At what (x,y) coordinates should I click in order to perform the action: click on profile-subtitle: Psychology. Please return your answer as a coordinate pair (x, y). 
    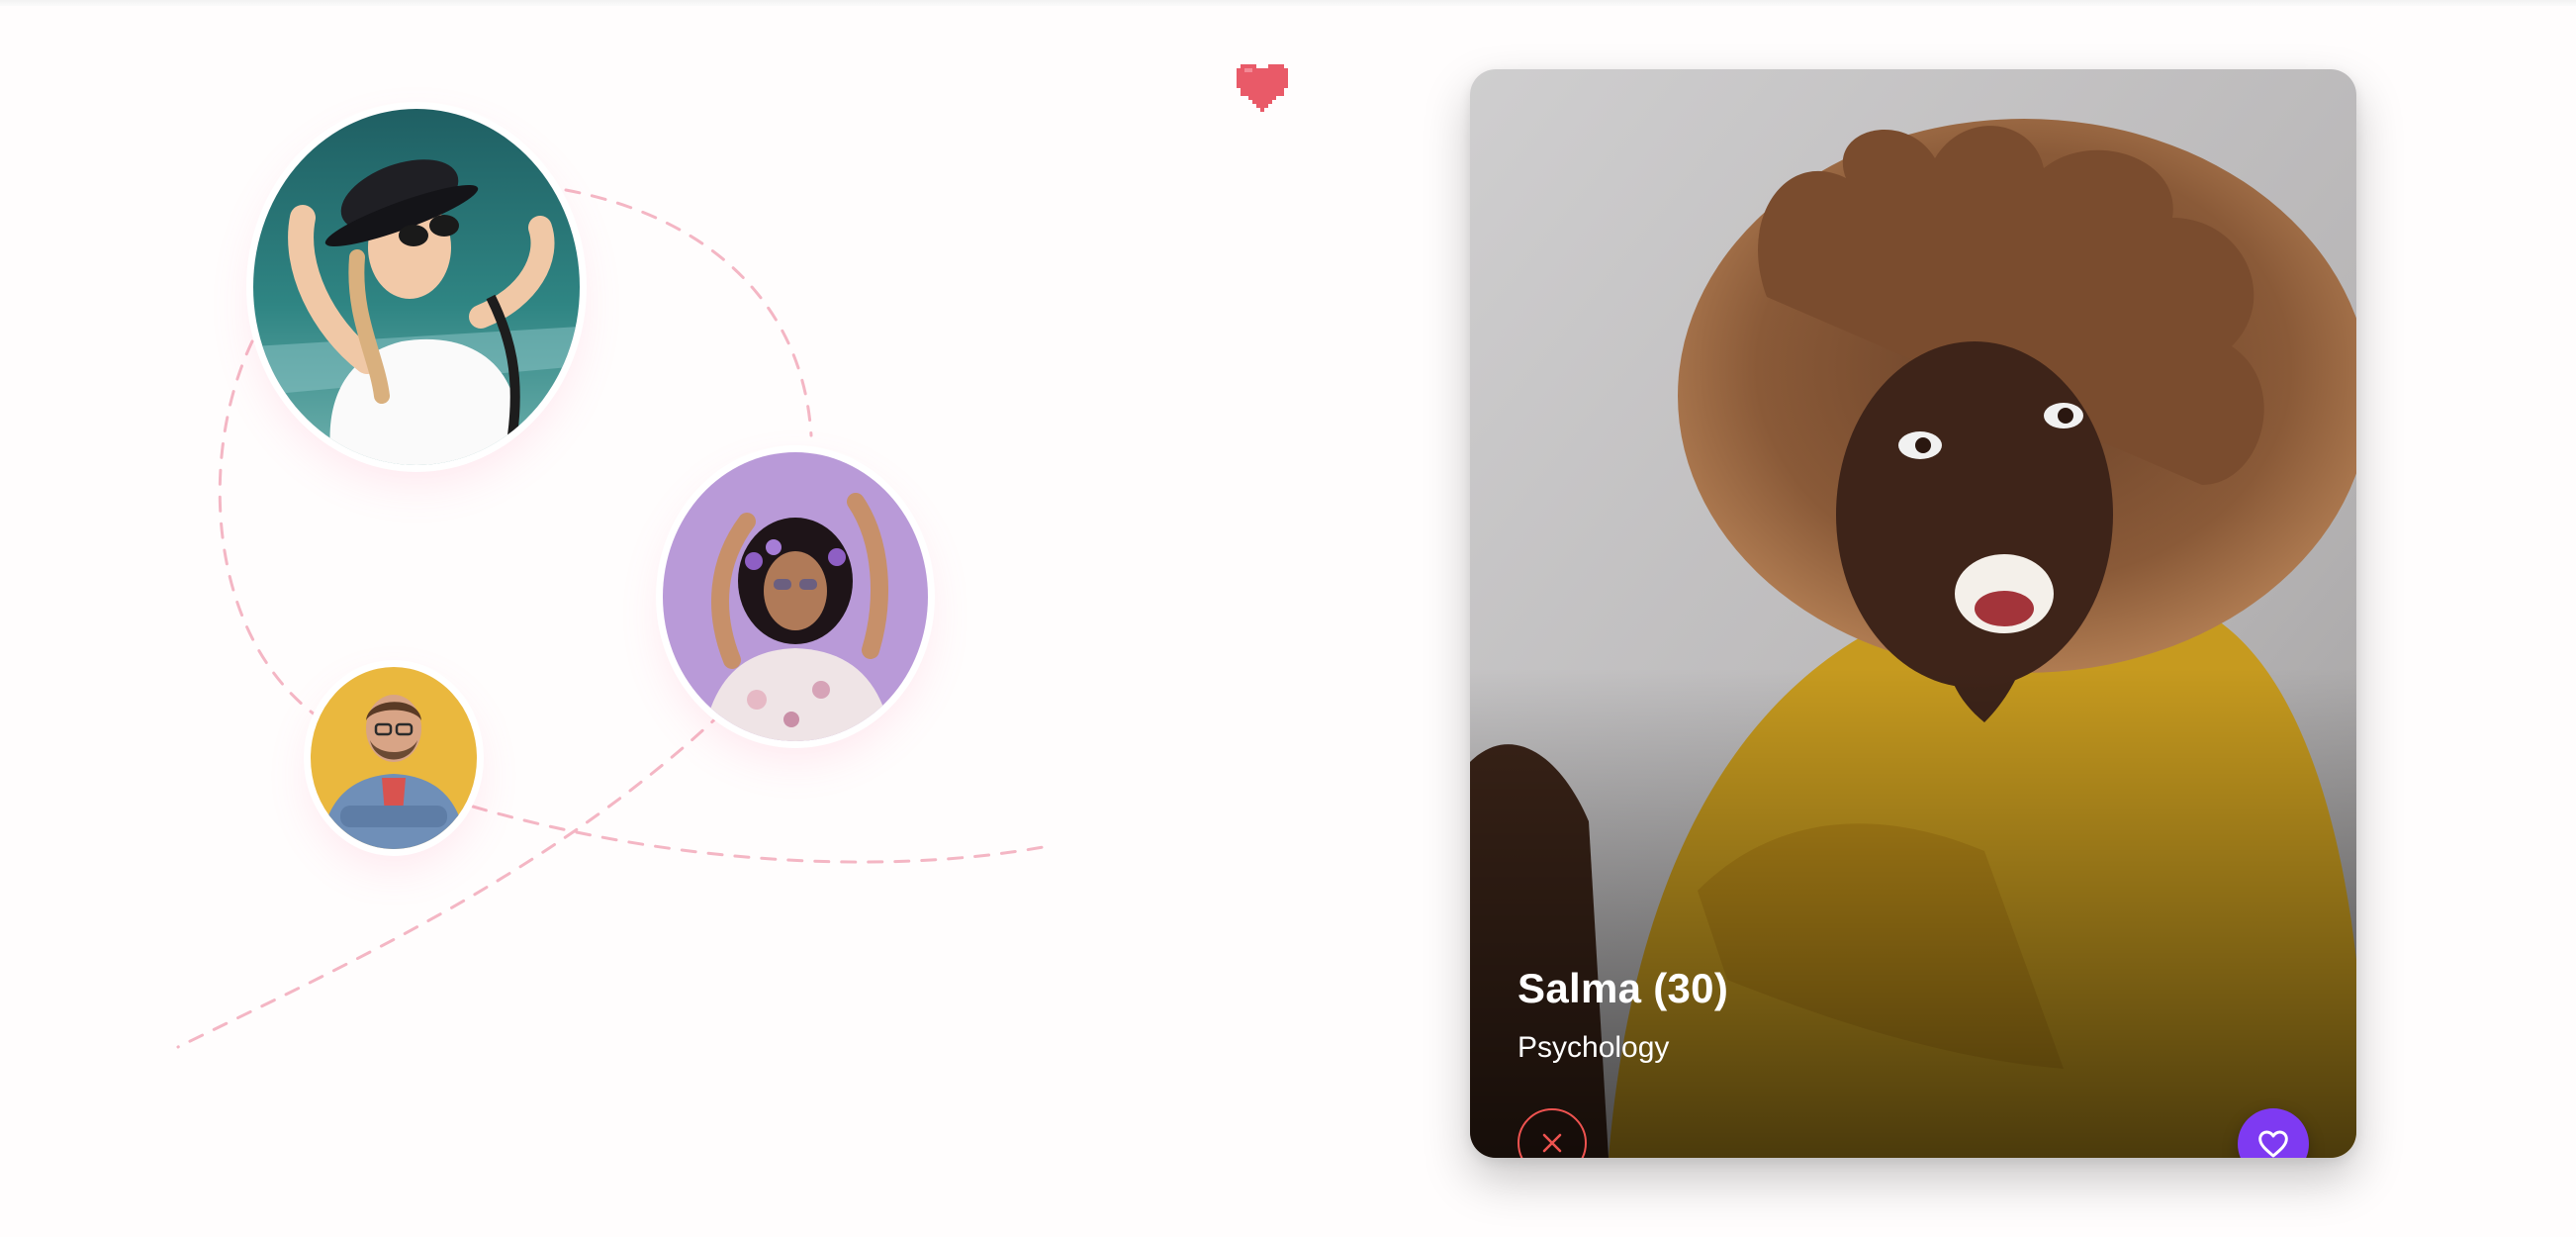
    Looking at the image, I should click on (1594, 1048).